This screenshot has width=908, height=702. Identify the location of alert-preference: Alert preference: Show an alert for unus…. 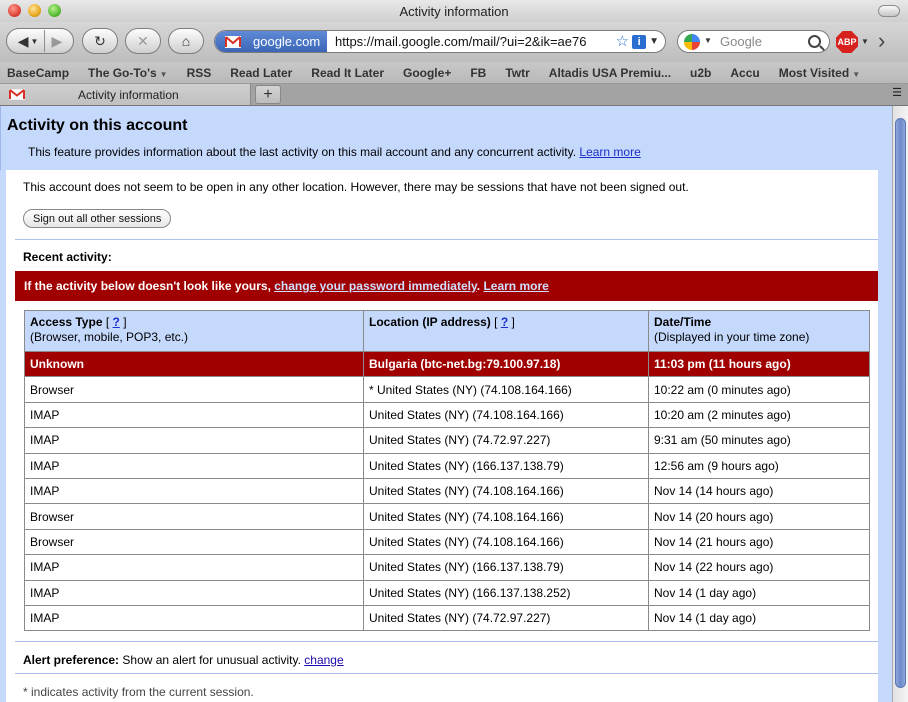
(183, 660).